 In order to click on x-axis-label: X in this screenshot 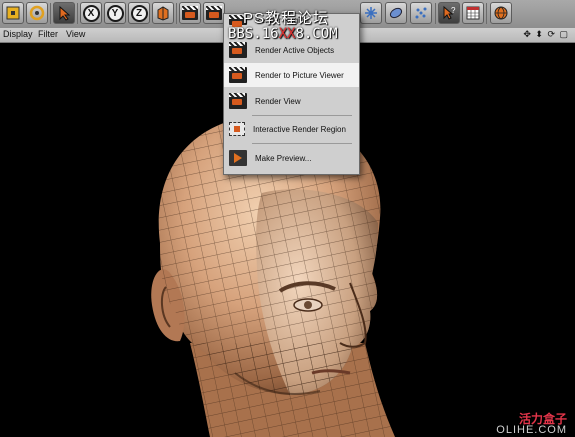, I will do `click(91, 13)`.